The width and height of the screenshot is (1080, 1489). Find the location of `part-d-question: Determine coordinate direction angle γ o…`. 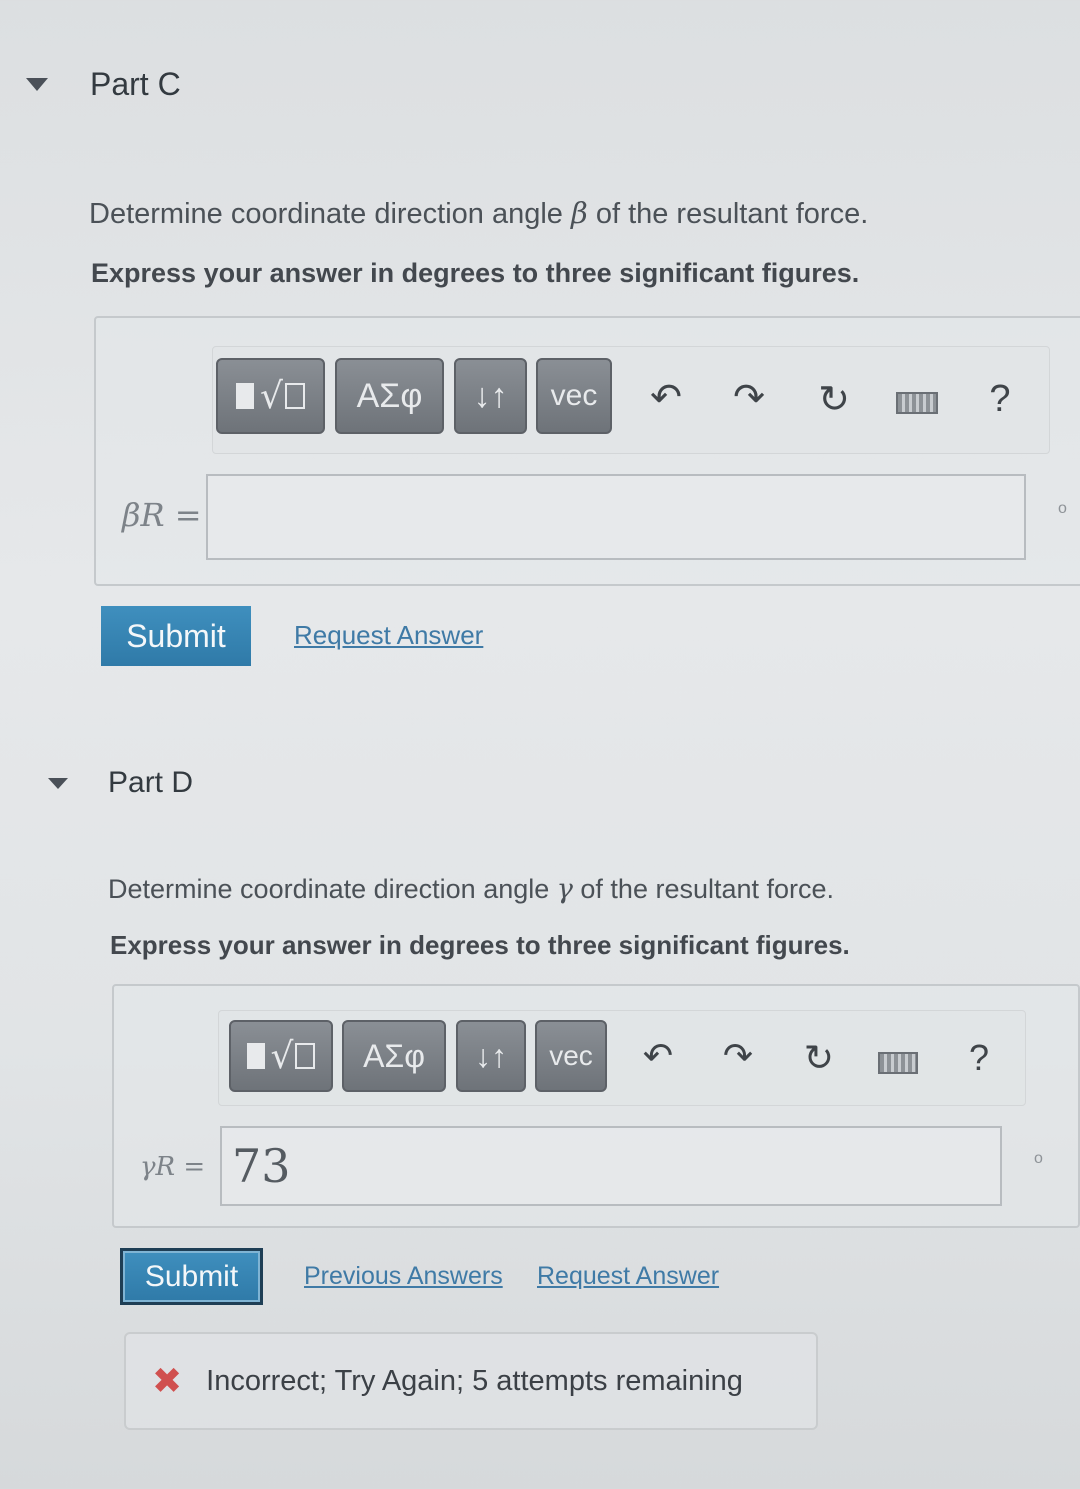

part-d-question: Determine coordinate direction angle γ o… is located at coordinates (471, 889).